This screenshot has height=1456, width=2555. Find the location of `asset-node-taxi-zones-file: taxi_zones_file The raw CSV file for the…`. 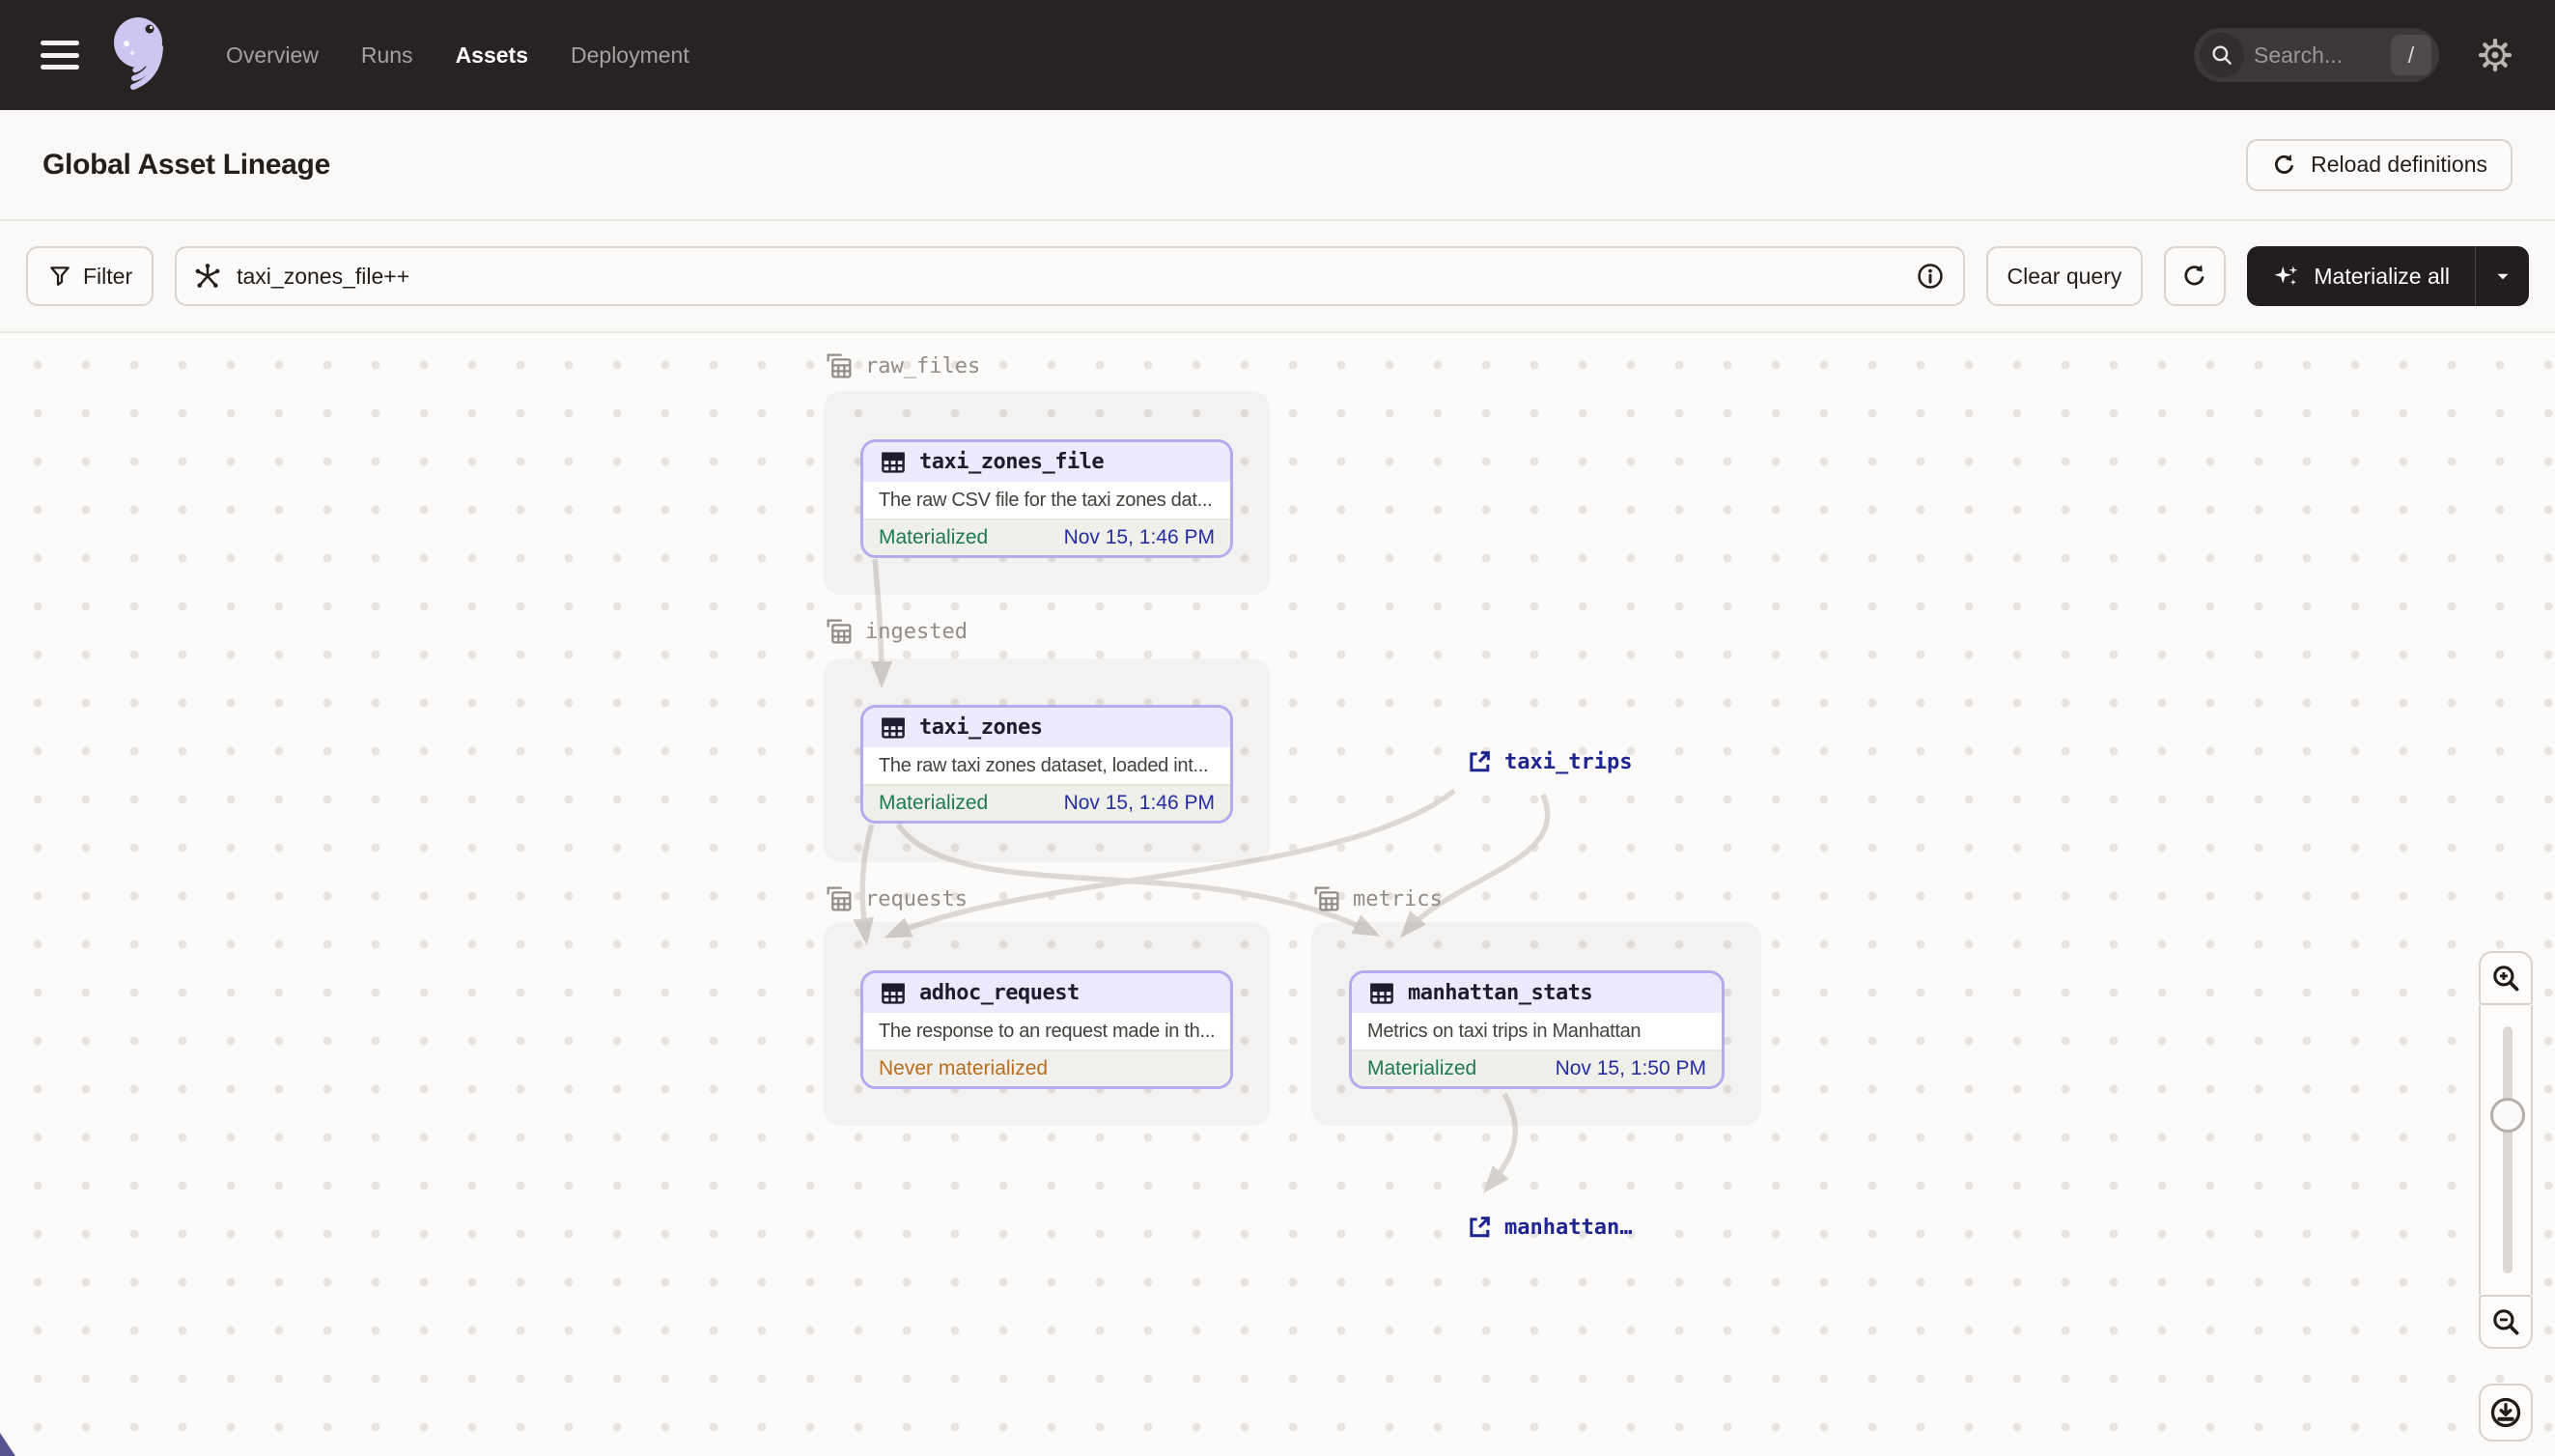

asset-node-taxi-zones-file: taxi_zones_file The raw CSV file for the… is located at coordinates (1046, 499).